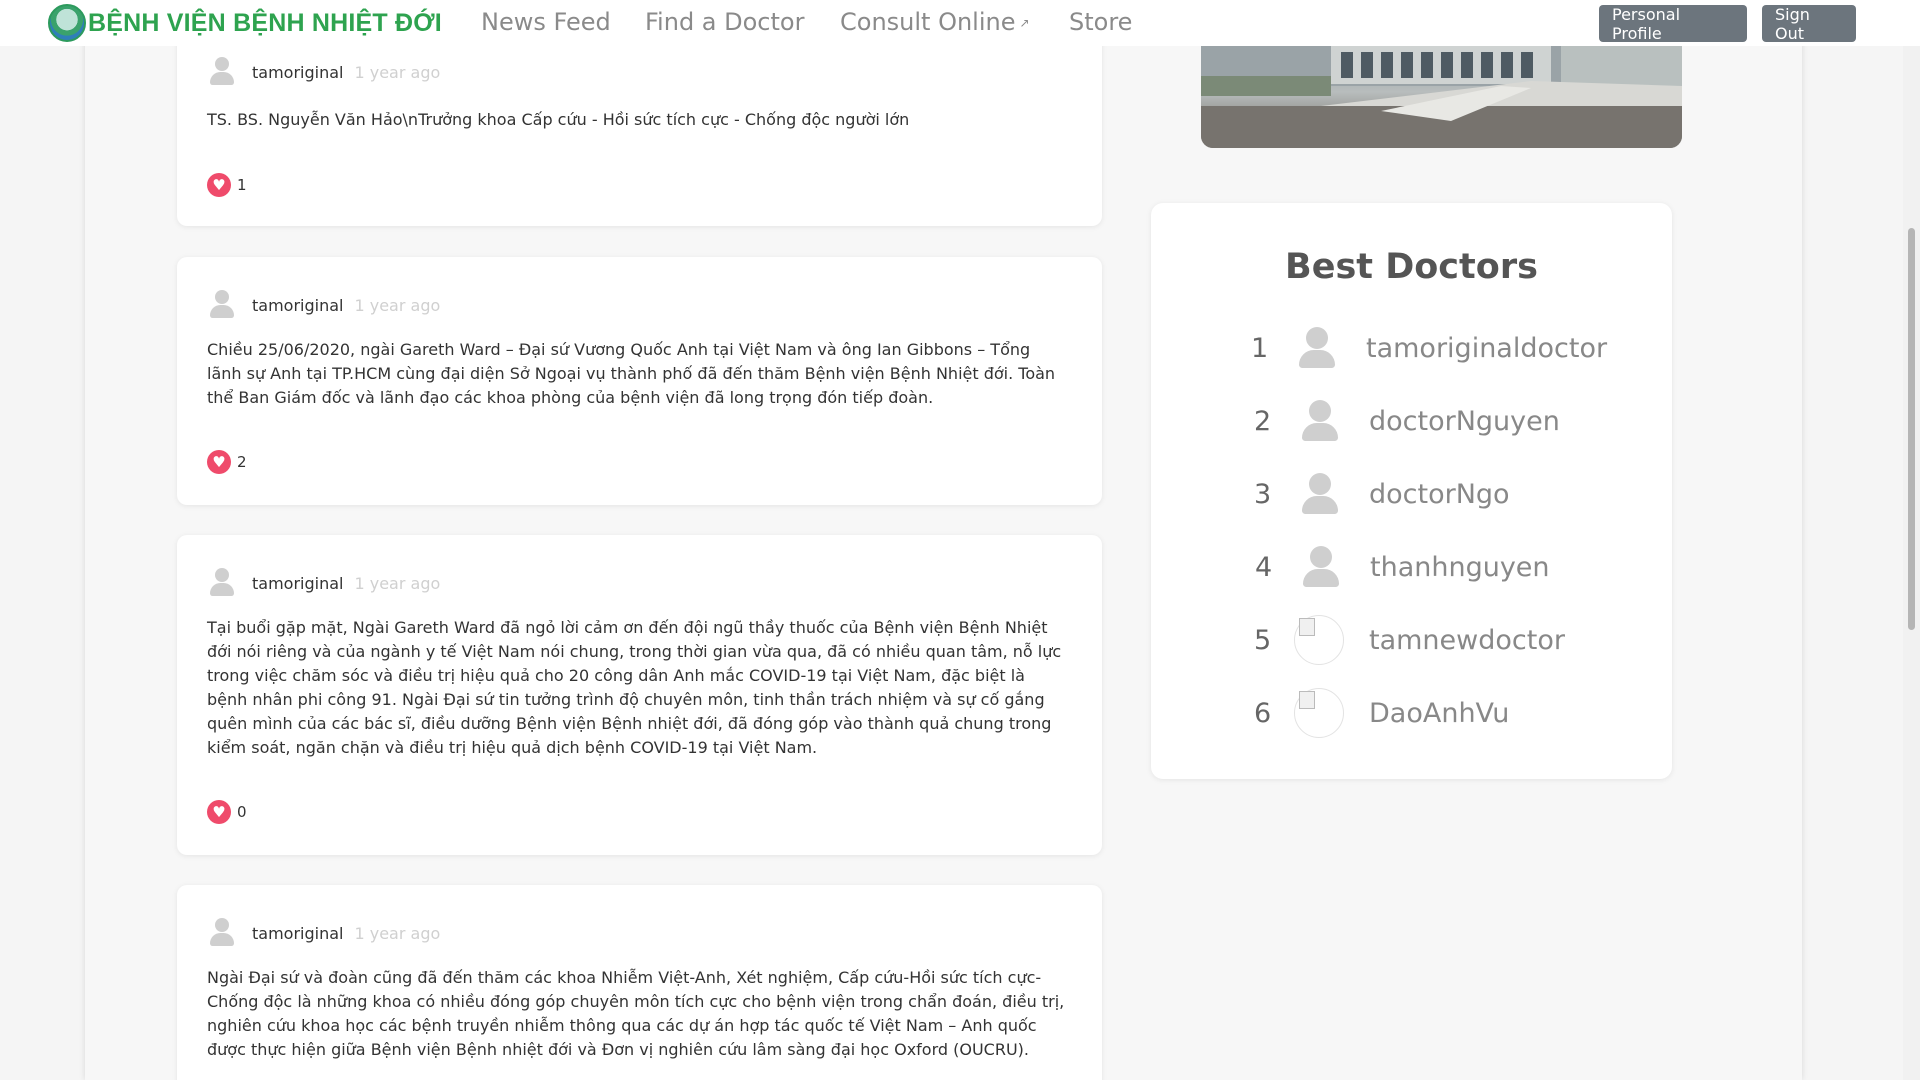 The image size is (1920, 1080). Describe the element at coordinates (1263, 421) in the screenshot. I see `doctor-rank: 2` at that location.